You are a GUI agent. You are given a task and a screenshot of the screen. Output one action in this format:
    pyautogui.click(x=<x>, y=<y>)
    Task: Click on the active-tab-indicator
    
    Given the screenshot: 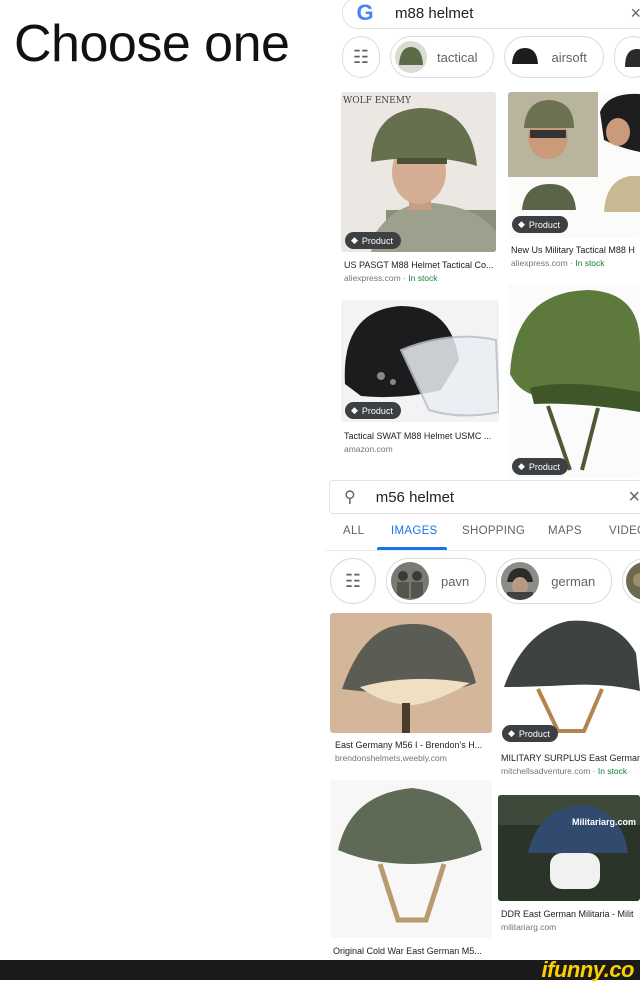 What is the action you would take?
    pyautogui.click(x=412, y=548)
    